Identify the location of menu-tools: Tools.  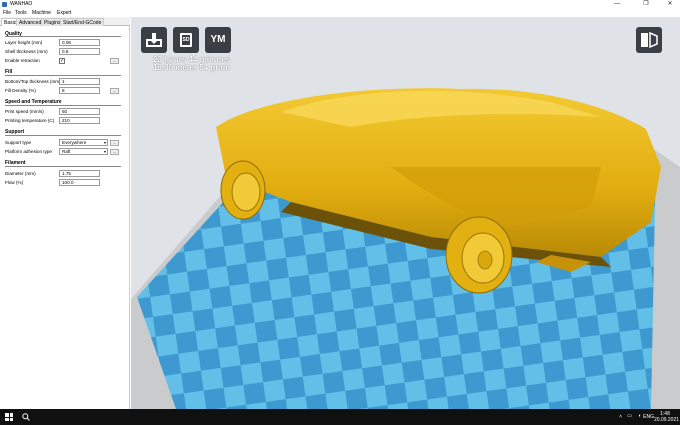
(21, 13).